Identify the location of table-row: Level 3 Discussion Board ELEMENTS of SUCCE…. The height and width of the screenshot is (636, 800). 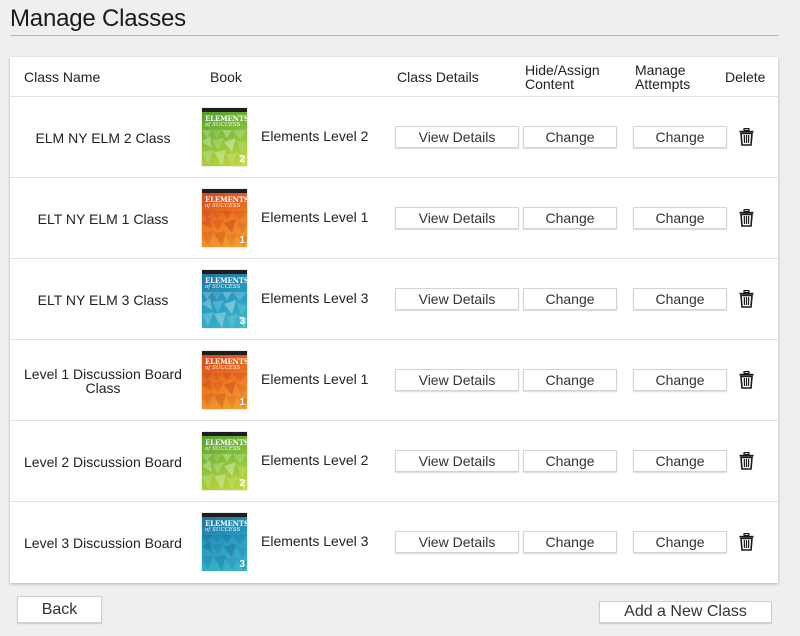
(394, 542).